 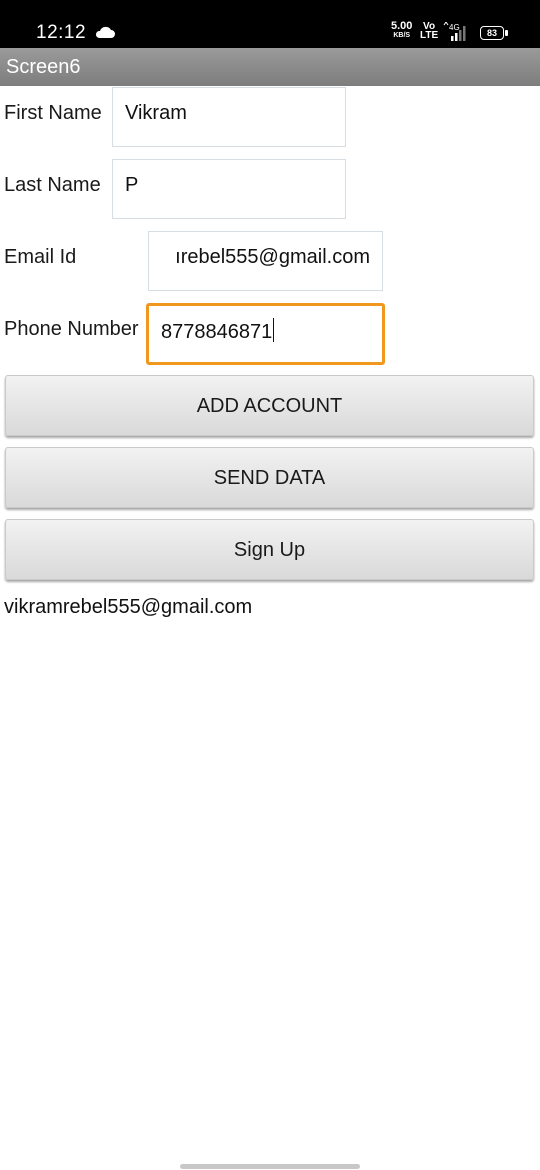 I want to click on title-bar: Screen6, so click(x=270, y=67).